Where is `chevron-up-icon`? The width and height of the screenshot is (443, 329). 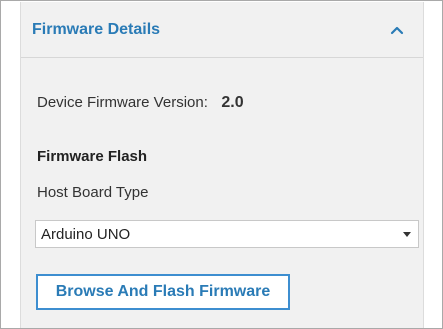 chevron-up-icon is located at coordinates (397, 30).